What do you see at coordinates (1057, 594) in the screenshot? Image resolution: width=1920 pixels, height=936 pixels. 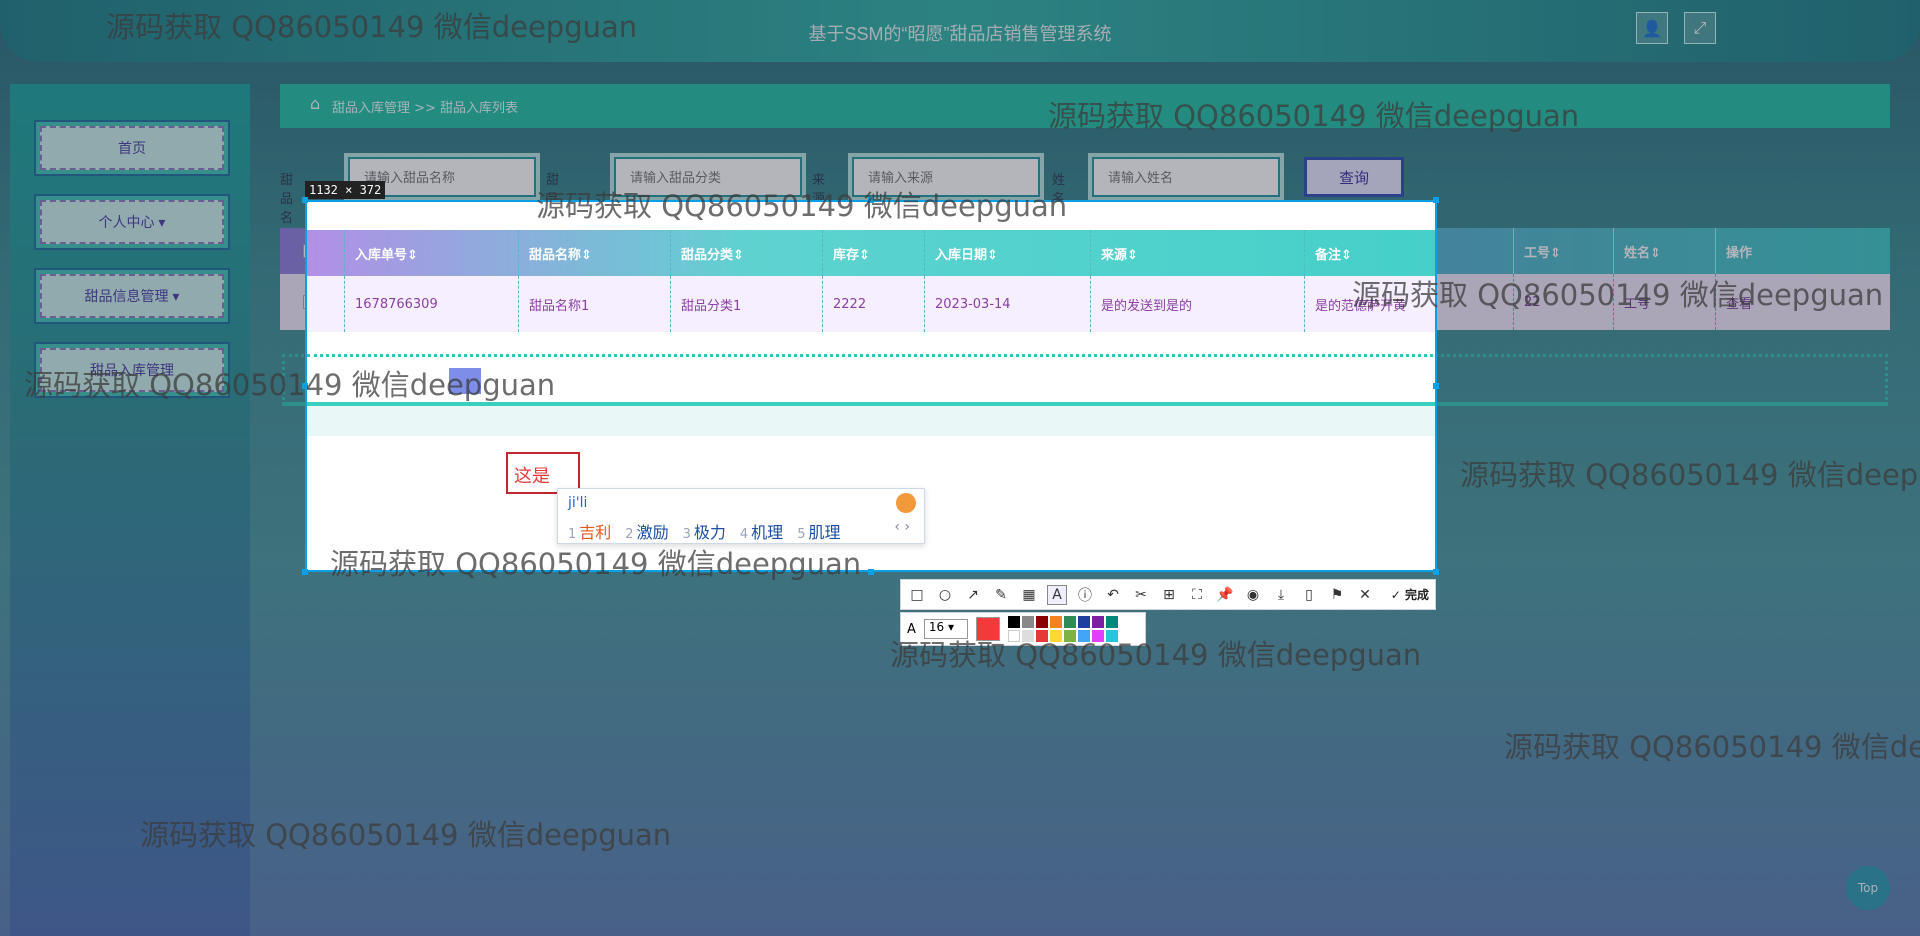 I see `text-tool-icon: A` at bounding box center [1057, 594].